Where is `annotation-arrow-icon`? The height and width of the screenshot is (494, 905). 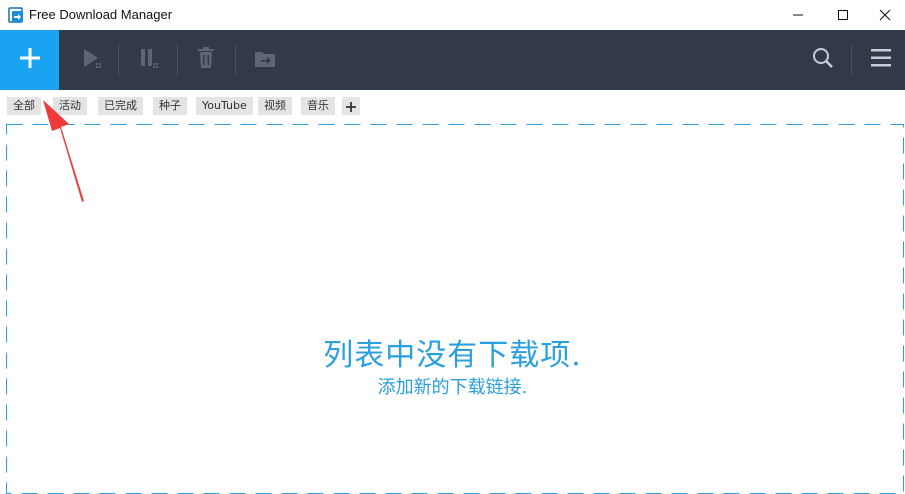
annotation-arrow-icon is located at coordinates (63, 151).